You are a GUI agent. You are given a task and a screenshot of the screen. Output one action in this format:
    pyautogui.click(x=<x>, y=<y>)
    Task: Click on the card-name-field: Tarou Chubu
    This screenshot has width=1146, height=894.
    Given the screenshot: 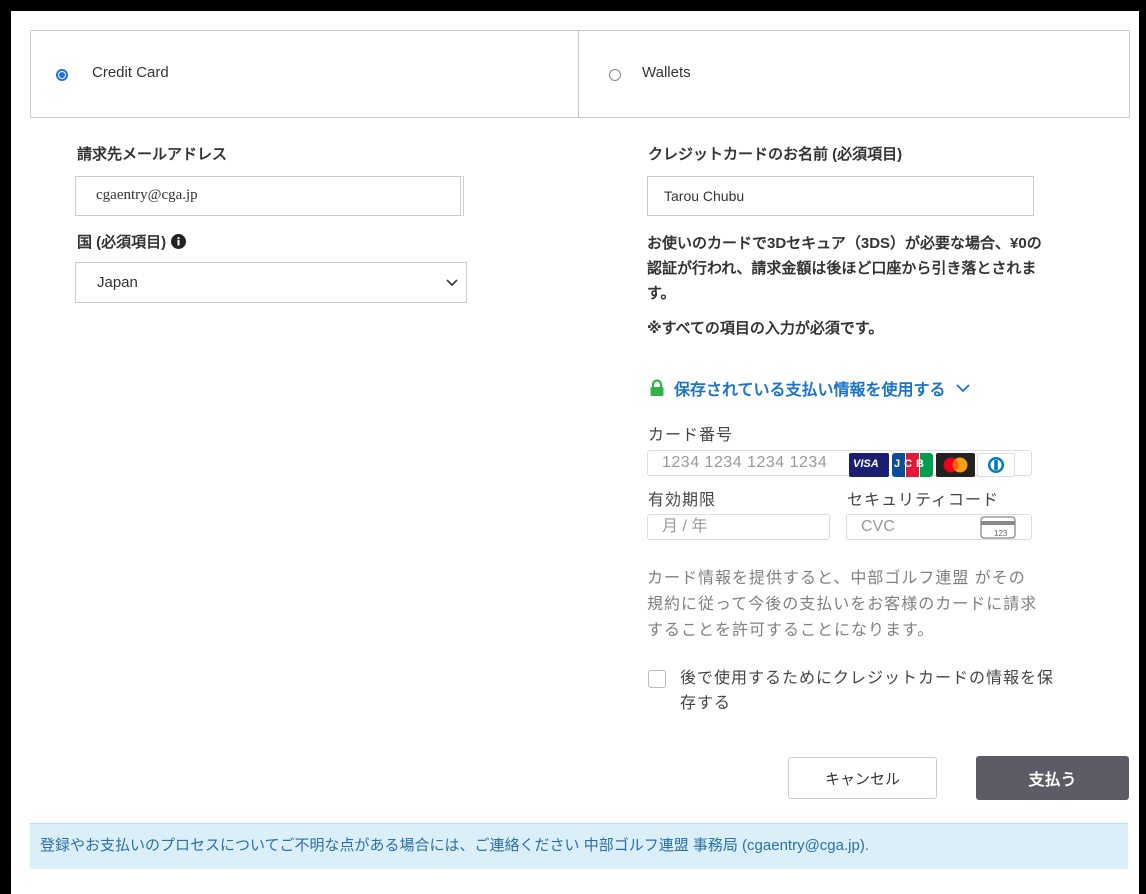 What is the action you would take?
    pyautogui.click(x=840, y=196)
    